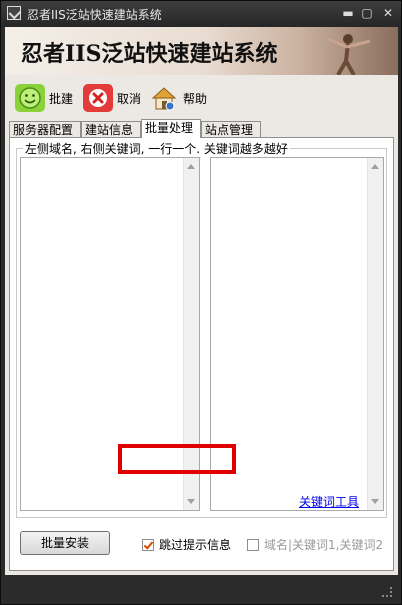  I want to click on close-button: ✕, so click(388, 13).